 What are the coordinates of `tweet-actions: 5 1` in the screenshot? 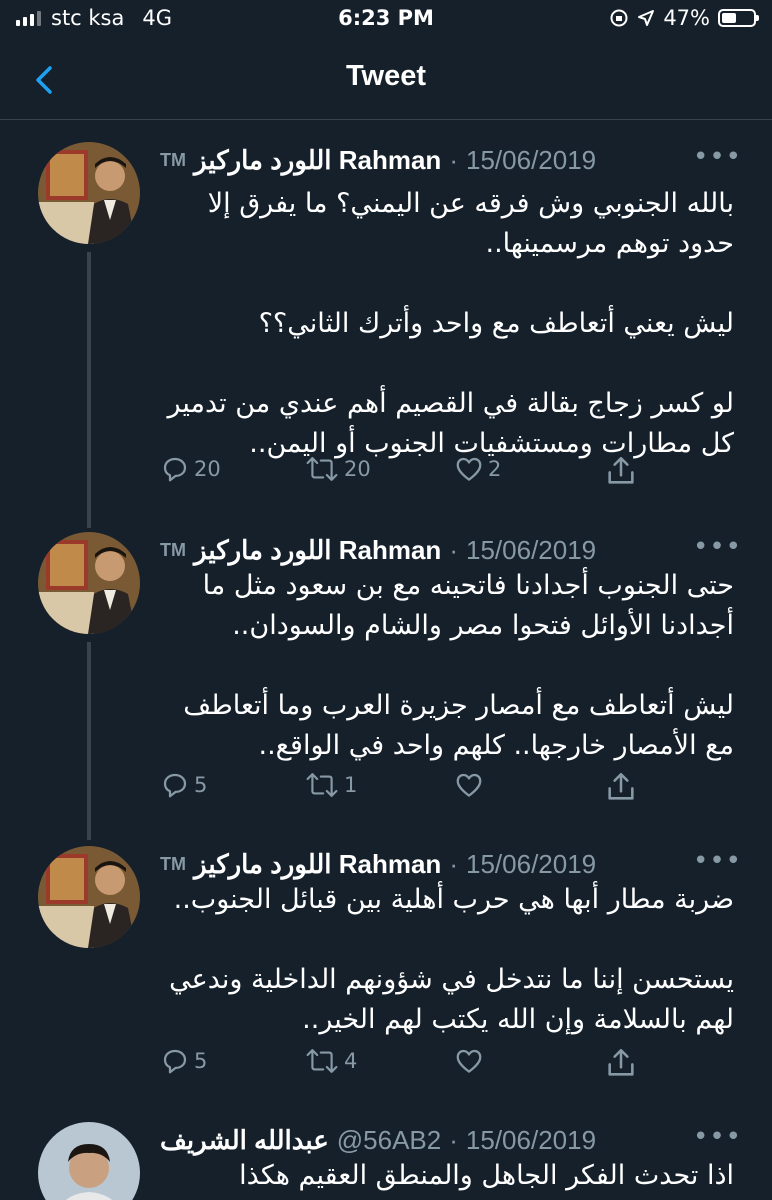 It's located at (466, 790).